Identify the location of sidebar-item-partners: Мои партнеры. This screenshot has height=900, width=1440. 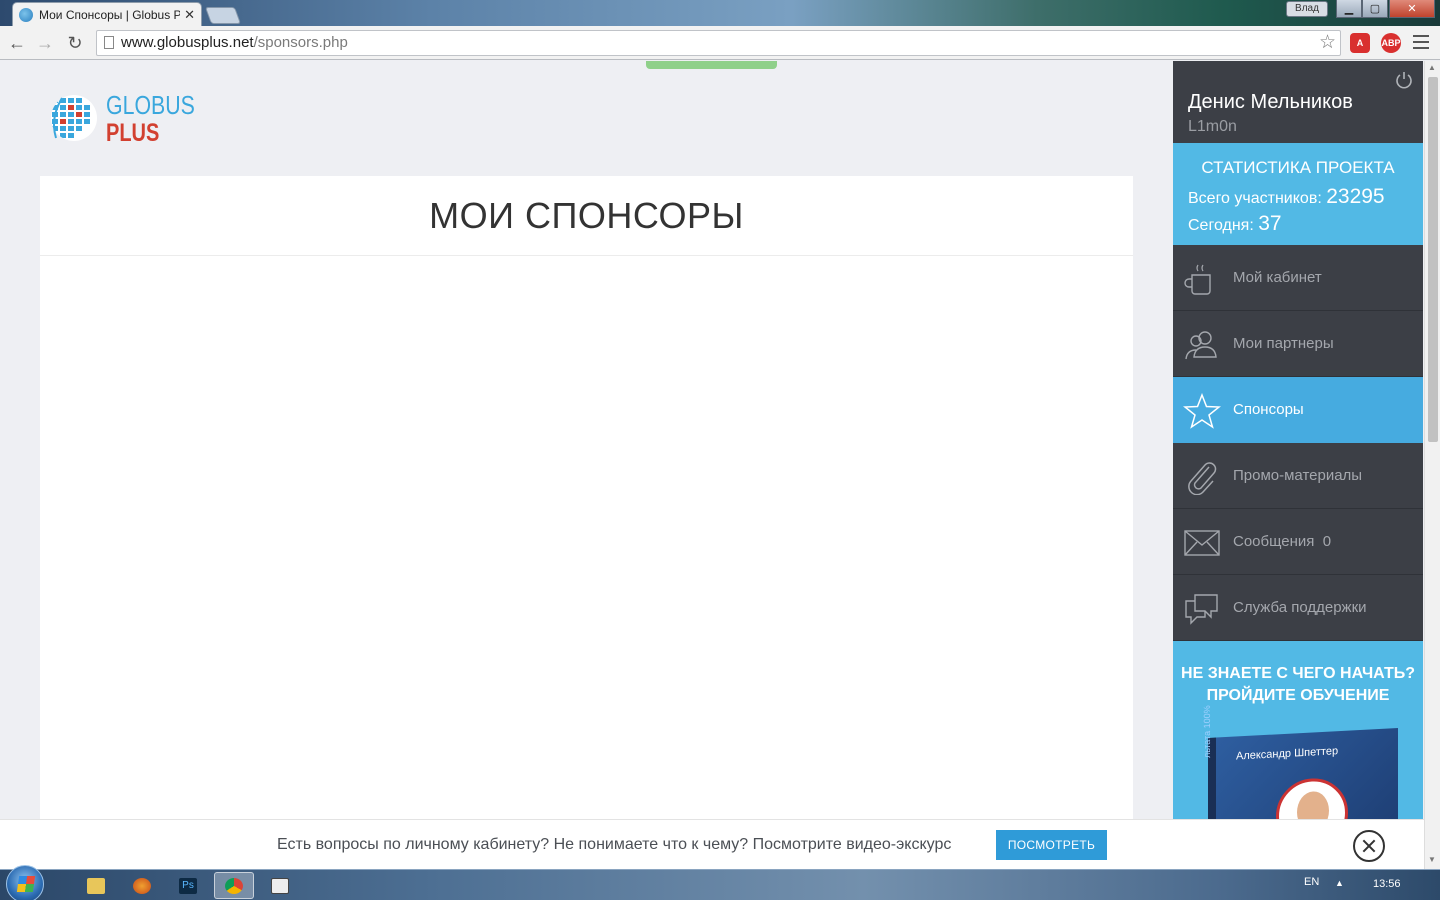
(1298, 344).